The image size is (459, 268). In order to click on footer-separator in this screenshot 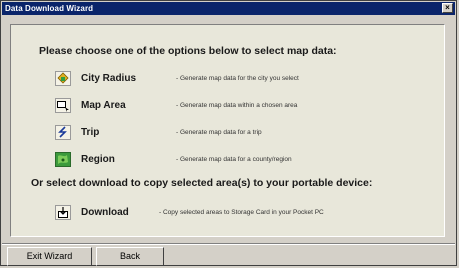, I will do `click(228, 244)`.